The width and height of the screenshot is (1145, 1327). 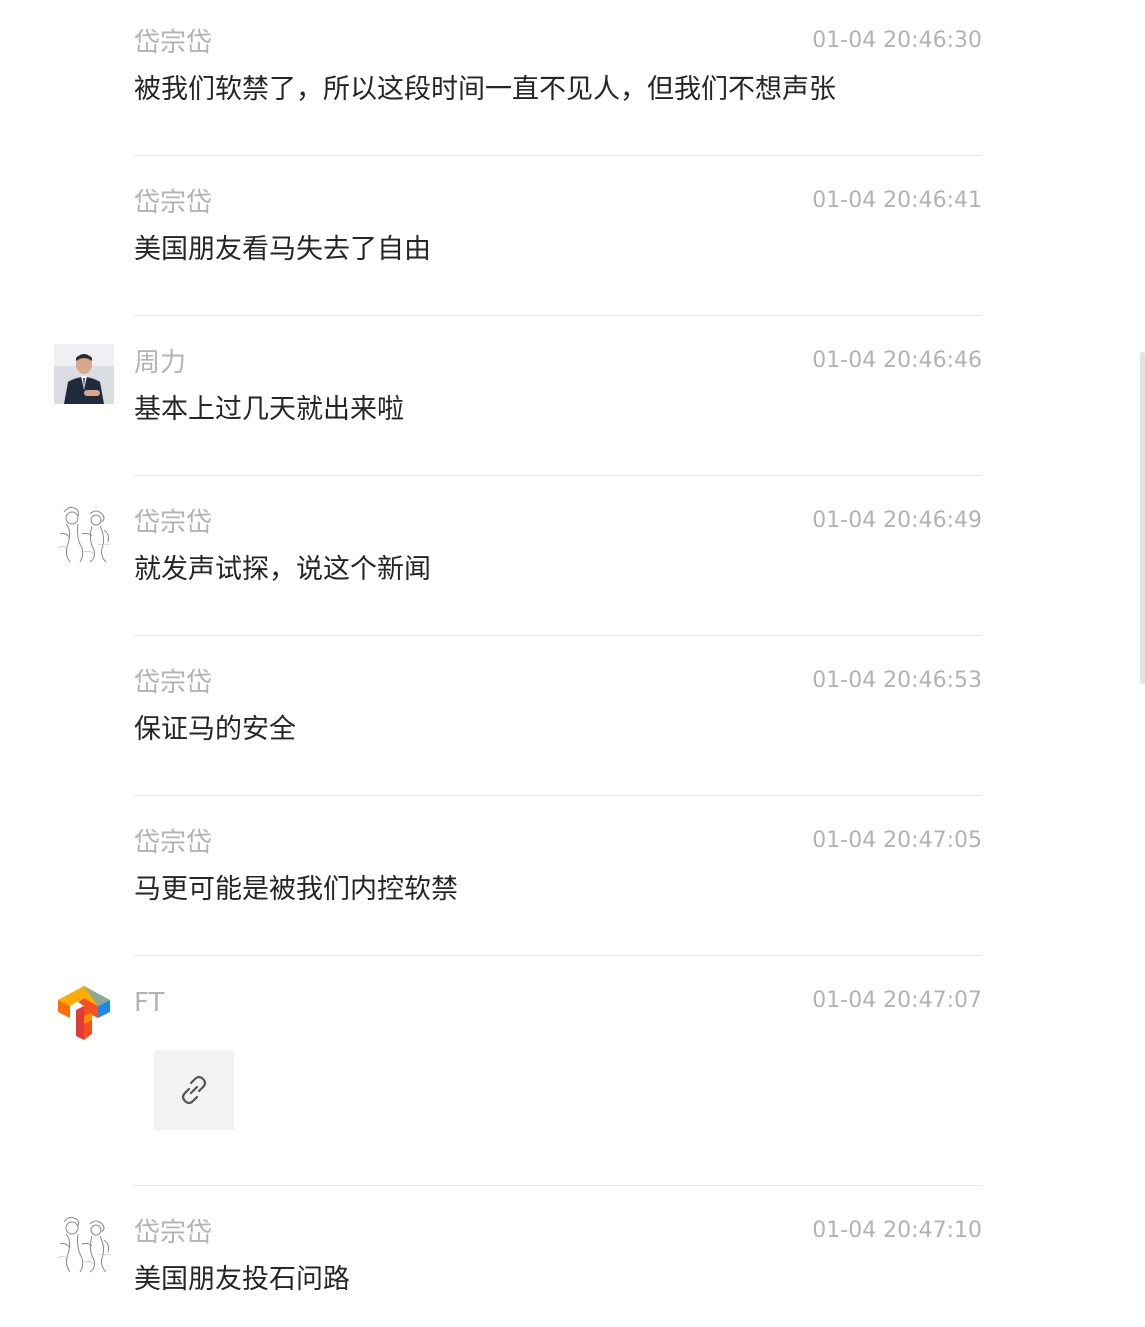 What do you see at coordinates (282, 250) in the screenshot?
I see `message-text: 美国朋友看马失去了自由` at bounding box center [282, 250].